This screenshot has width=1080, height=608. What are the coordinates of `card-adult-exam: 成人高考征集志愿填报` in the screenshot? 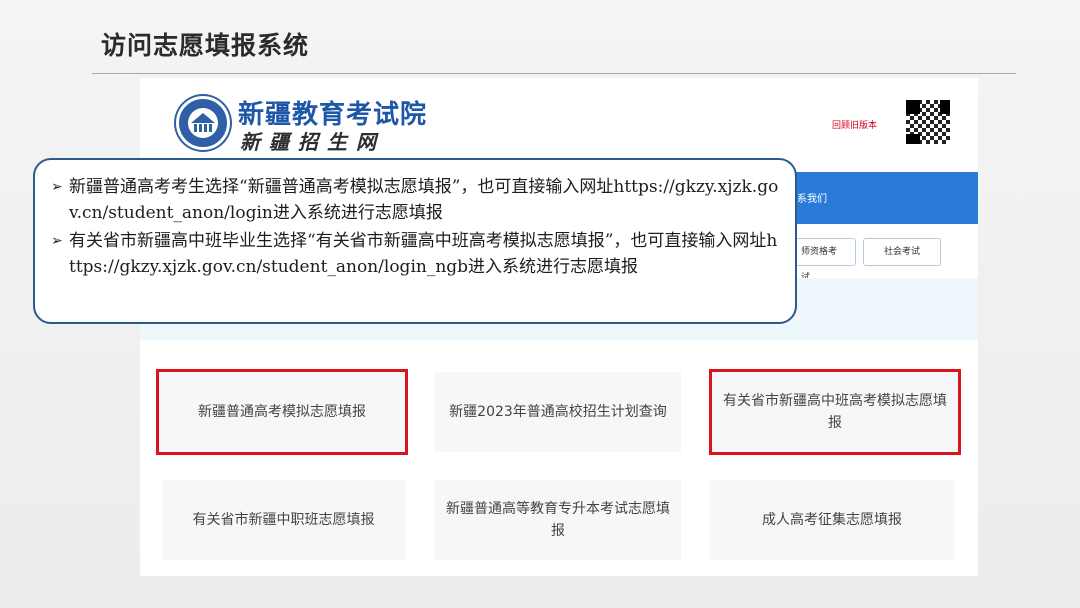 It's located at (832, 520).